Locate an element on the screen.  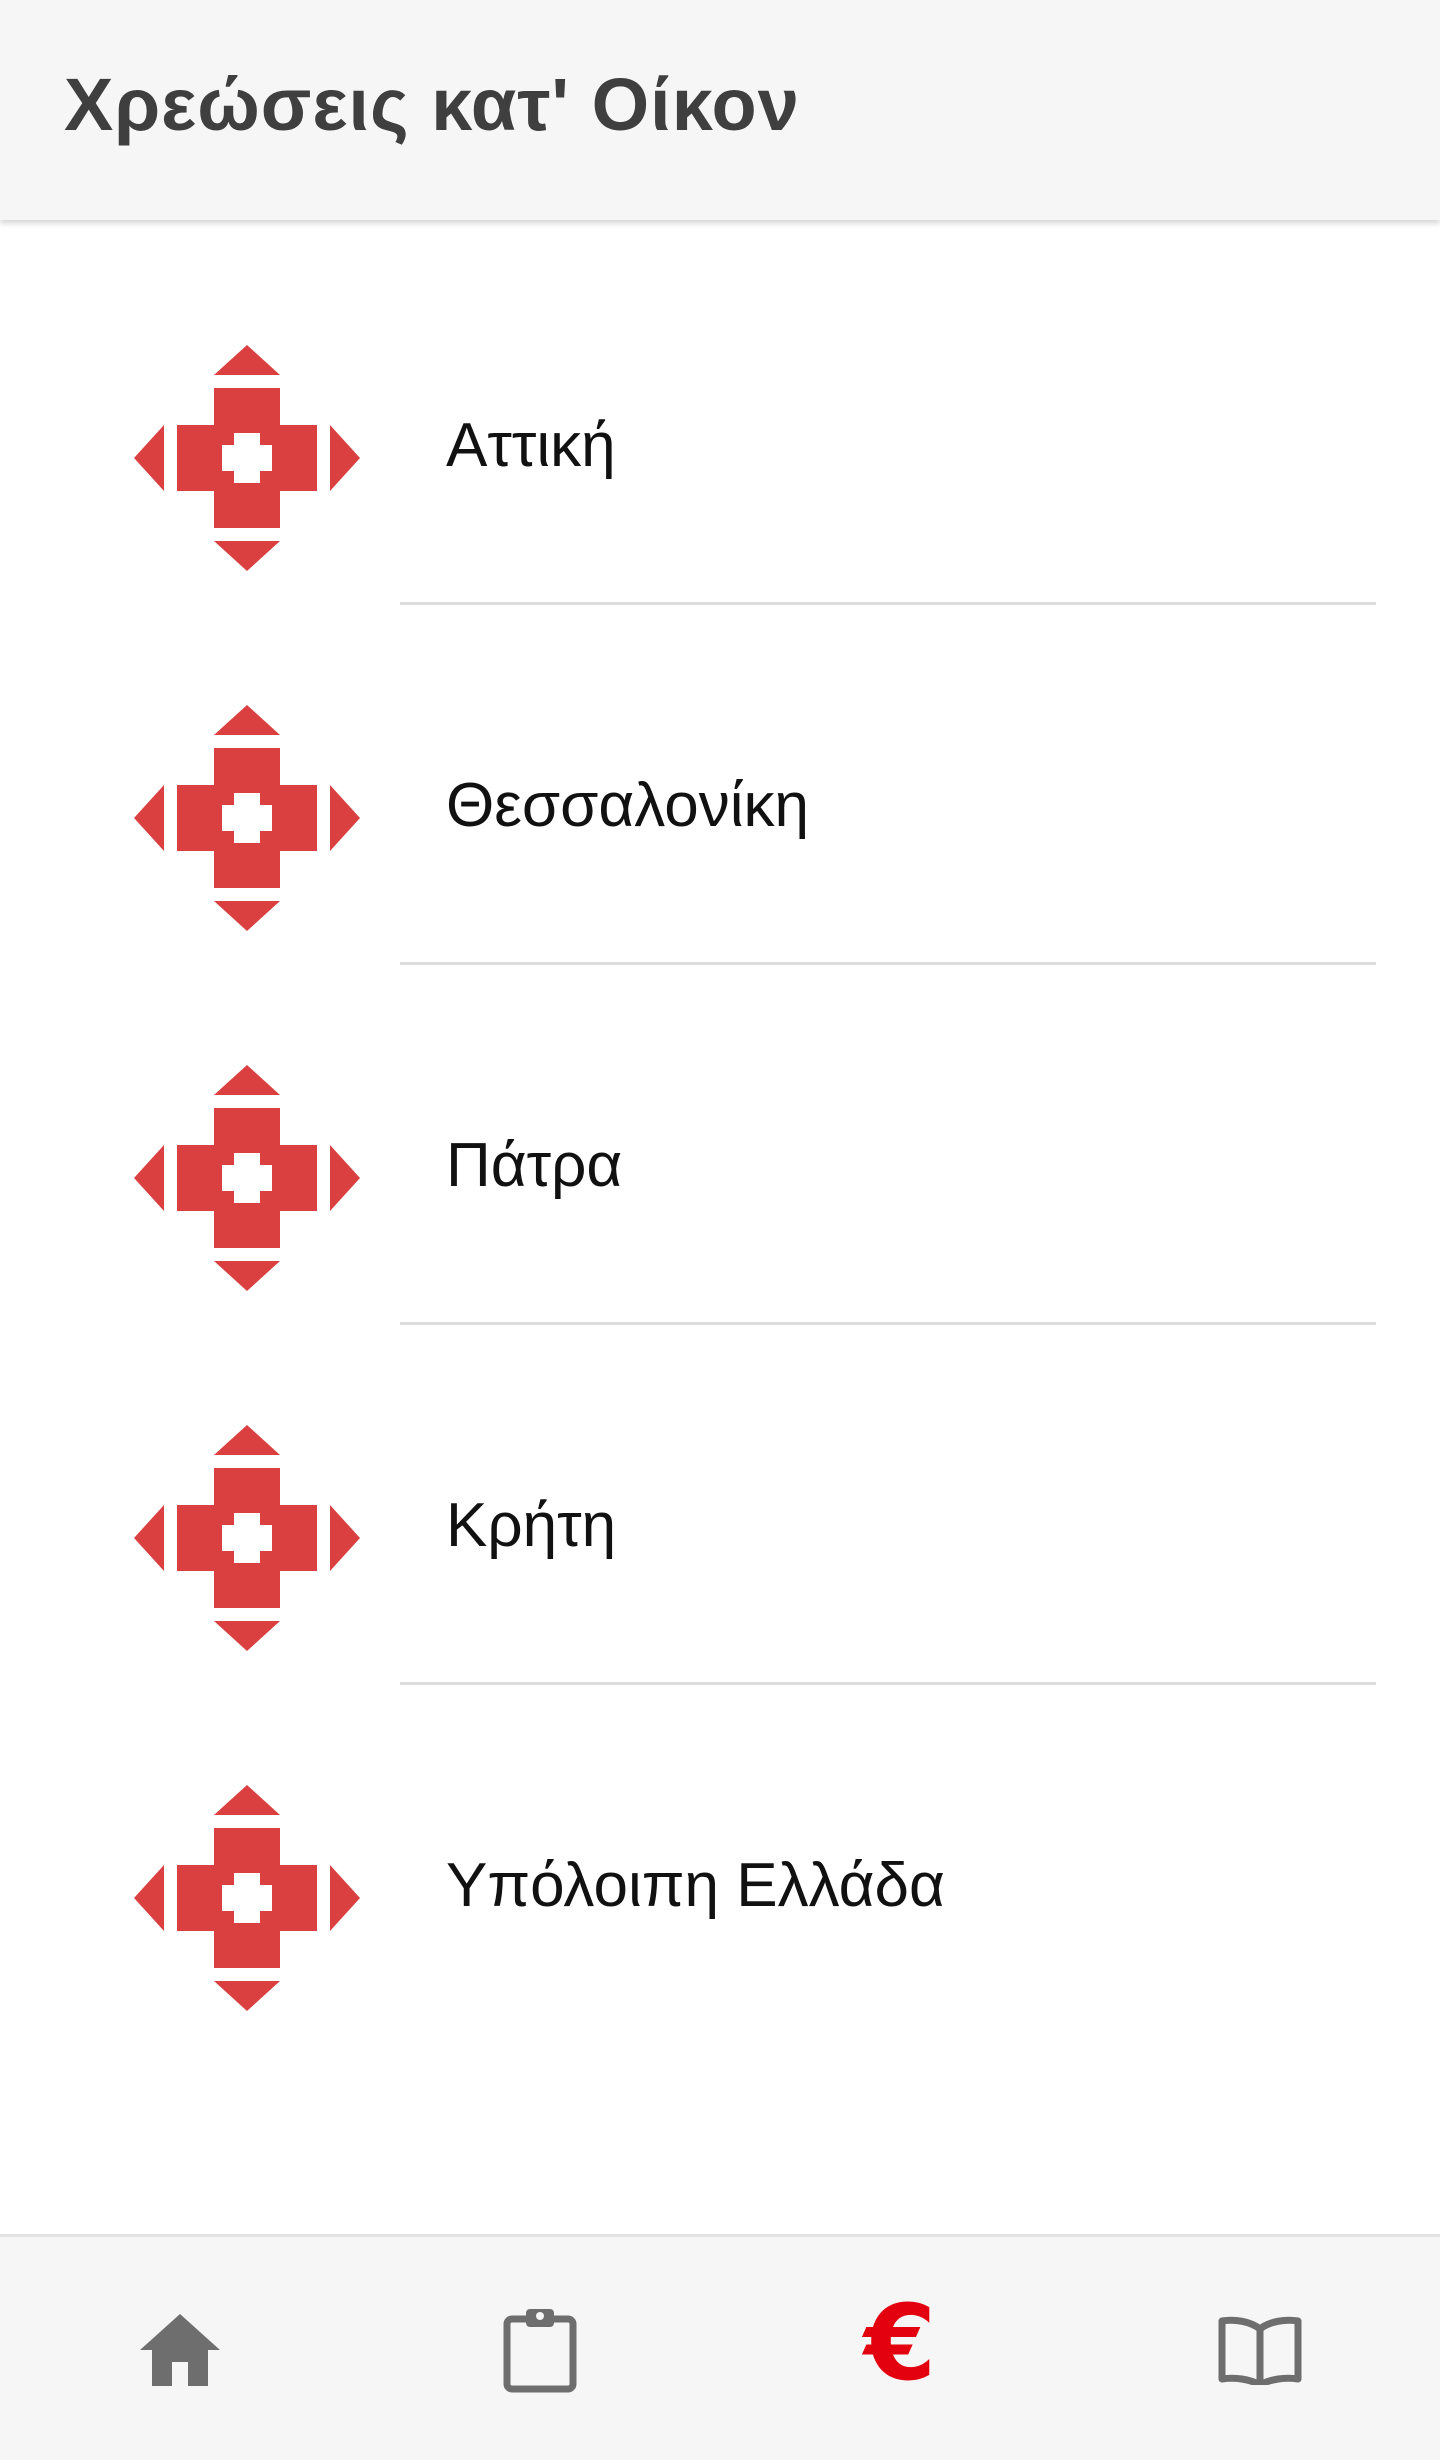
home-icon is located at coordinates (180, 2350).